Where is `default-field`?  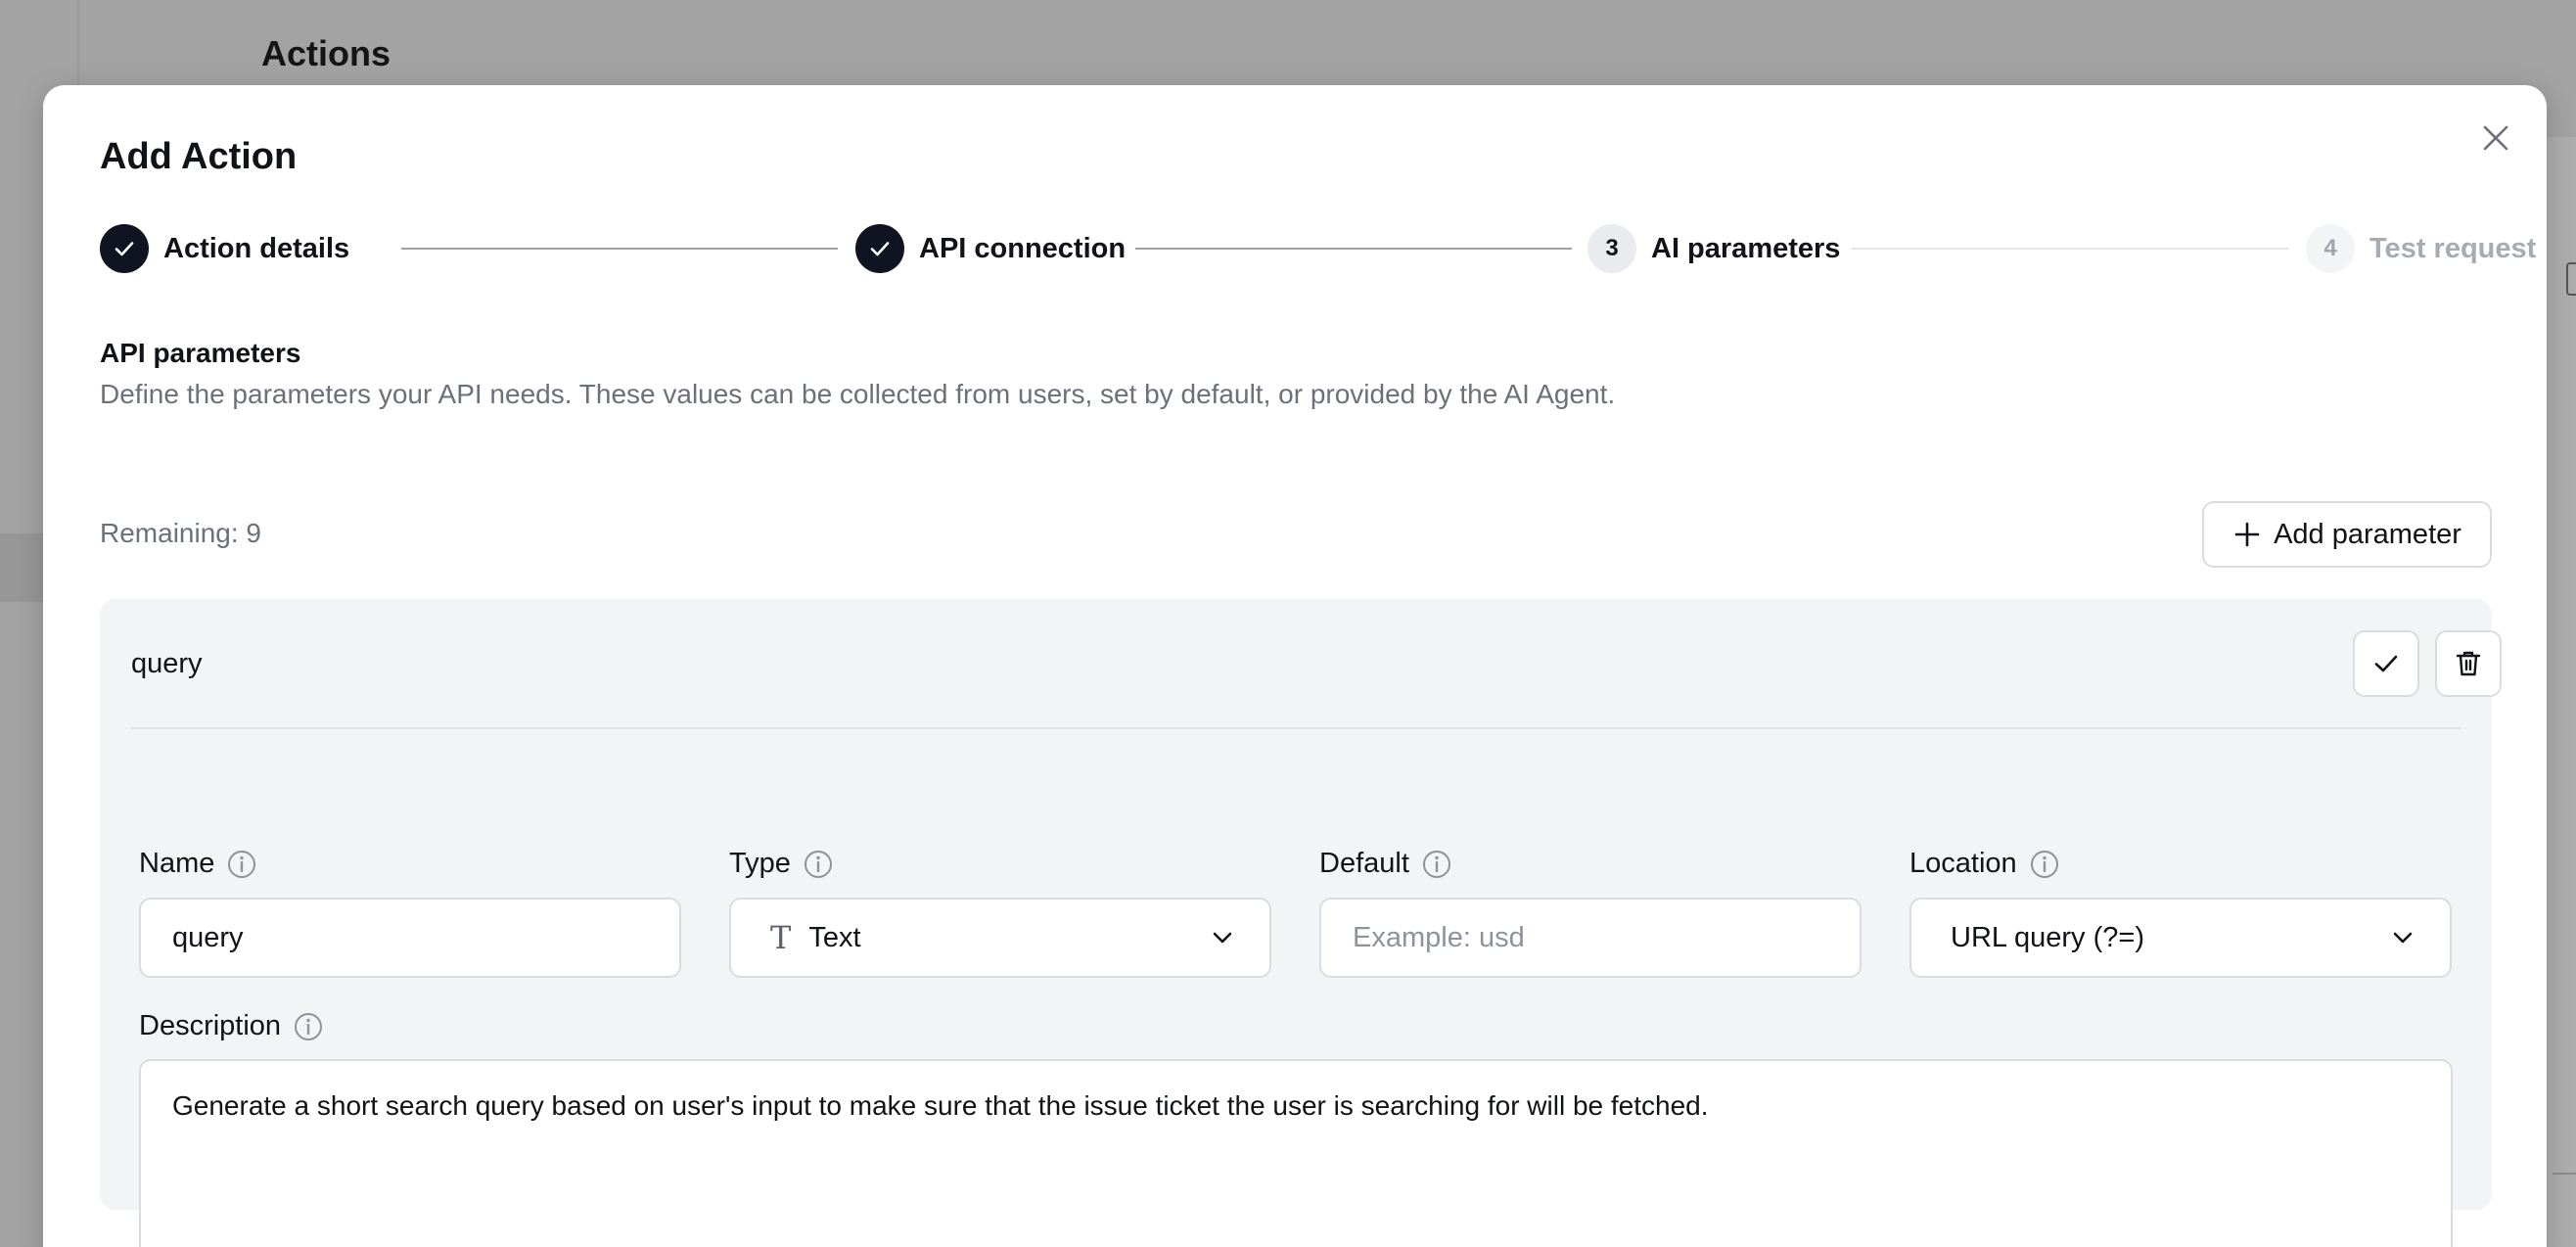 default-field is located at coordinates (1591, 938).